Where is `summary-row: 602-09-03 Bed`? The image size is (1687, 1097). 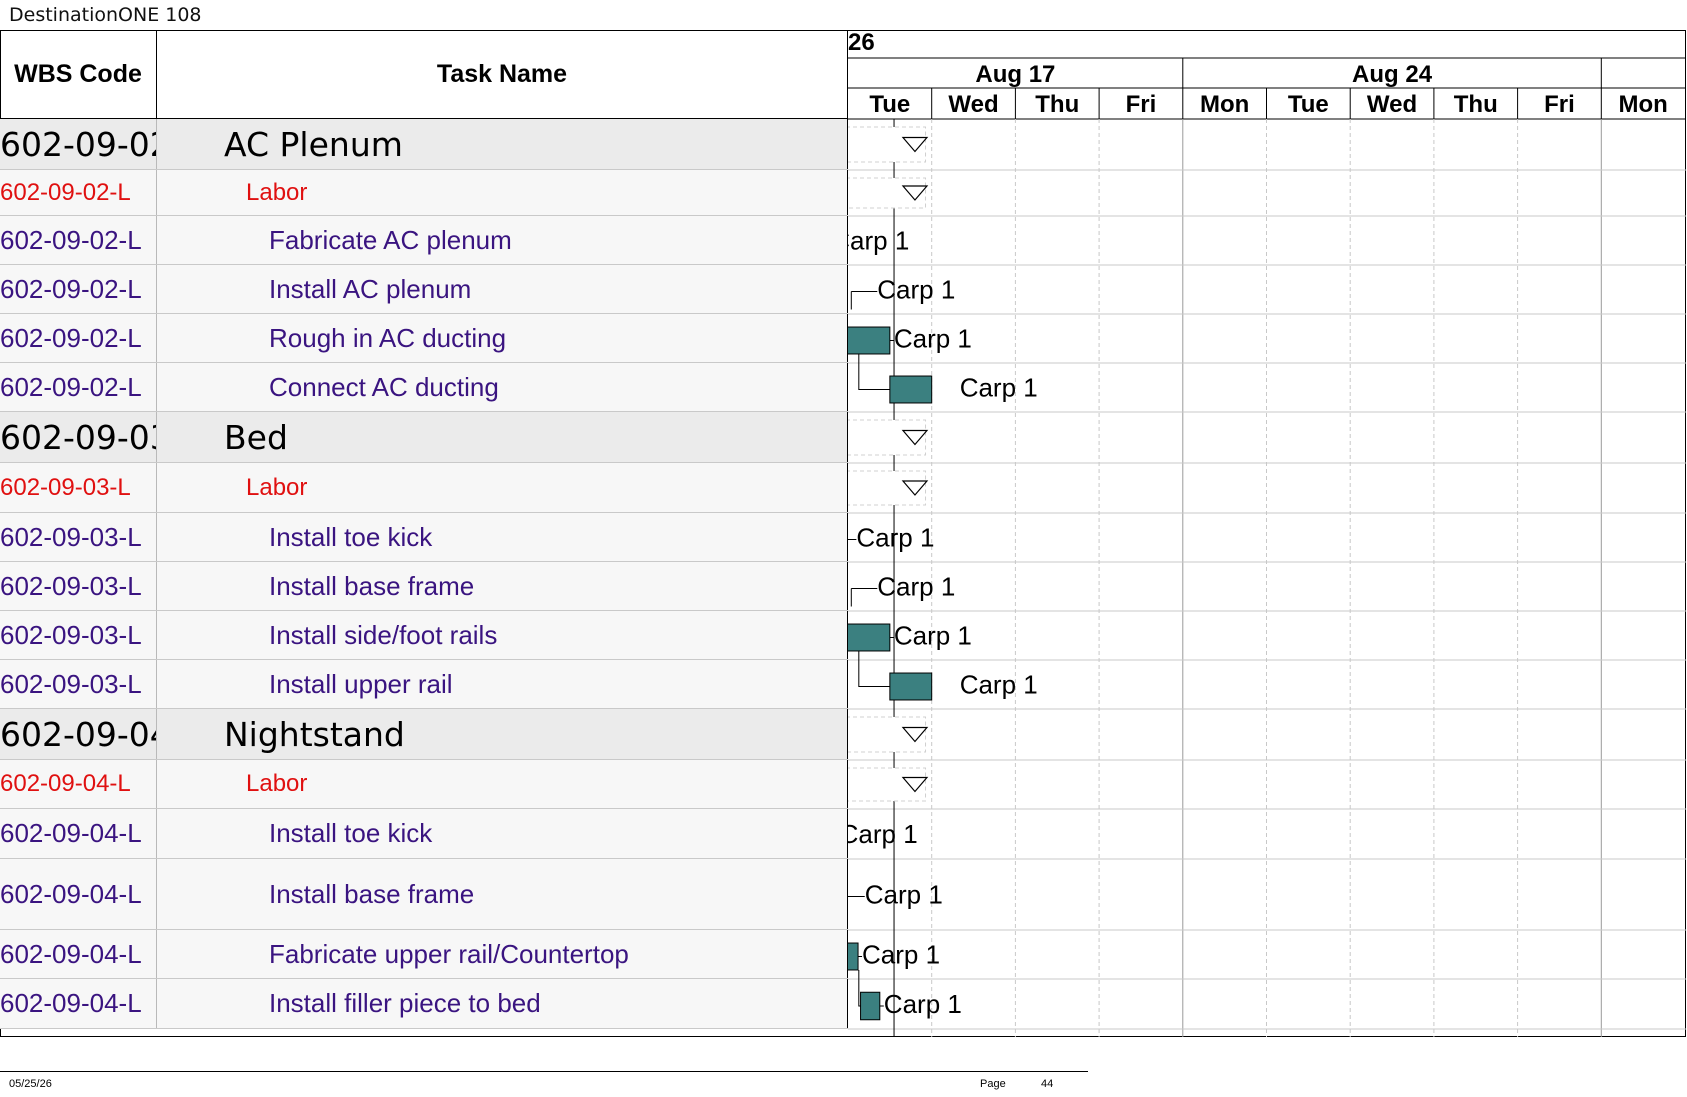
summary-row: 602-09-03 Bed is located at coordinates (424, 437).